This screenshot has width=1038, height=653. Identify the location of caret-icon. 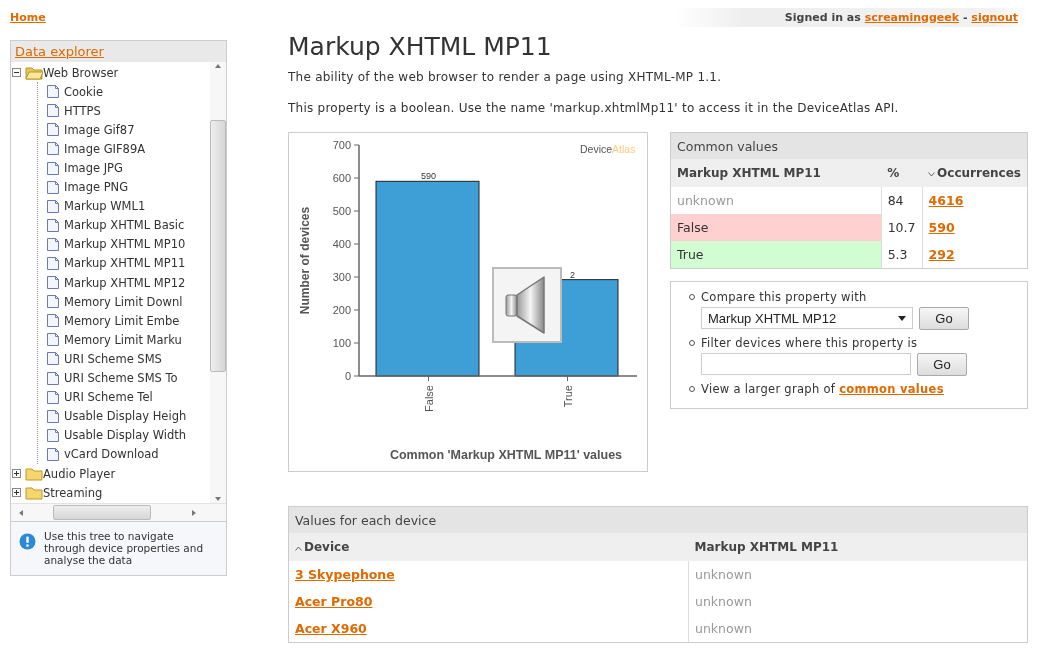
(902, 318).